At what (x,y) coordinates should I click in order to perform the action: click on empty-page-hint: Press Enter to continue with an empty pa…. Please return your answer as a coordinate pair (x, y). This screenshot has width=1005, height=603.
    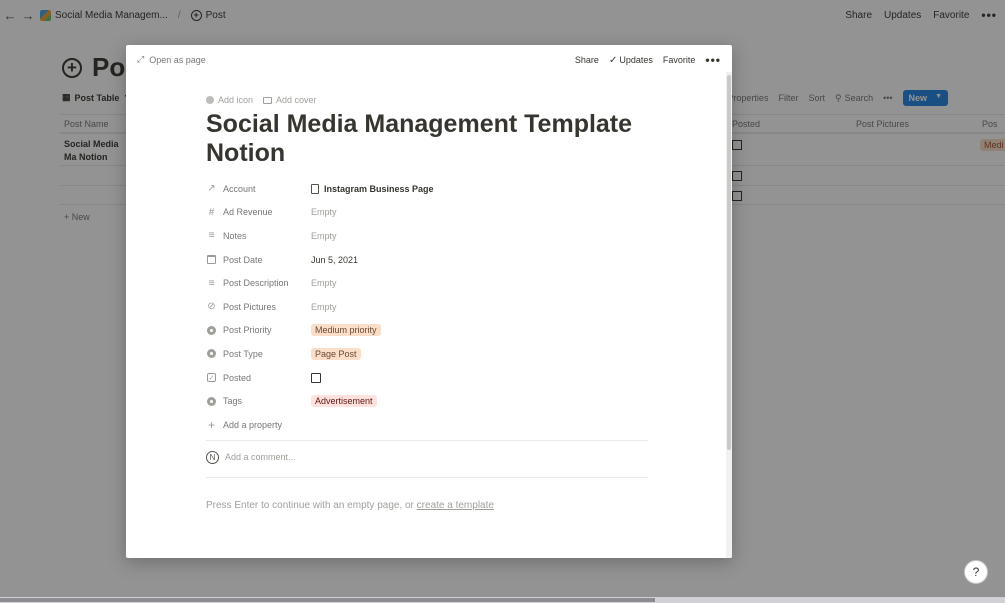
    Looking at the image, I should click on (427, 505).